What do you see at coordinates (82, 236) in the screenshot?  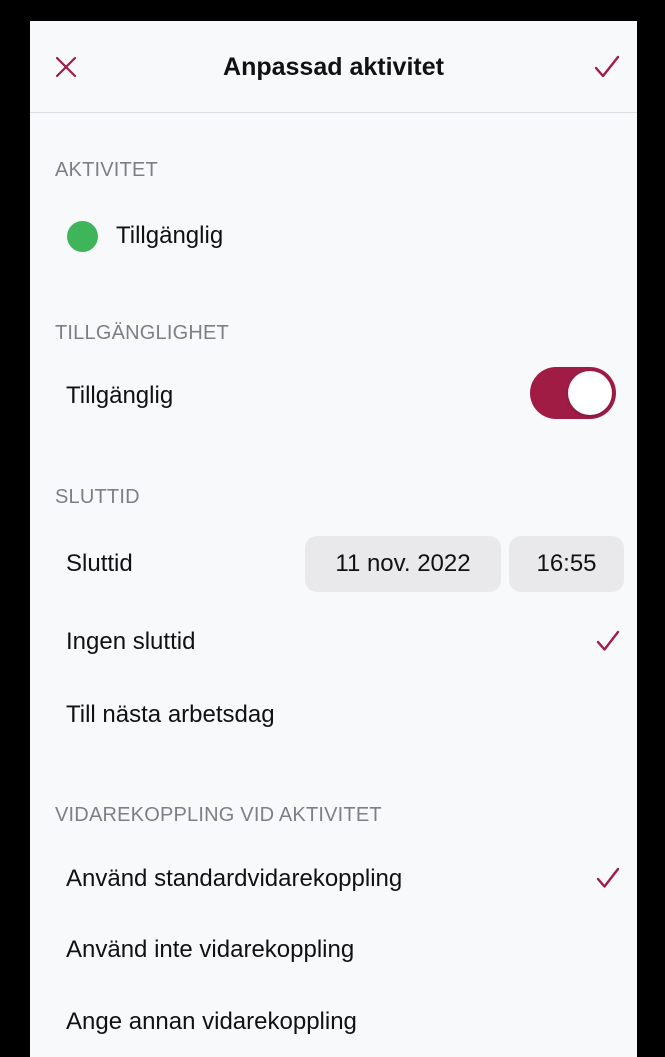 I see `status-dot-icon` at bounding box center [82, 236].